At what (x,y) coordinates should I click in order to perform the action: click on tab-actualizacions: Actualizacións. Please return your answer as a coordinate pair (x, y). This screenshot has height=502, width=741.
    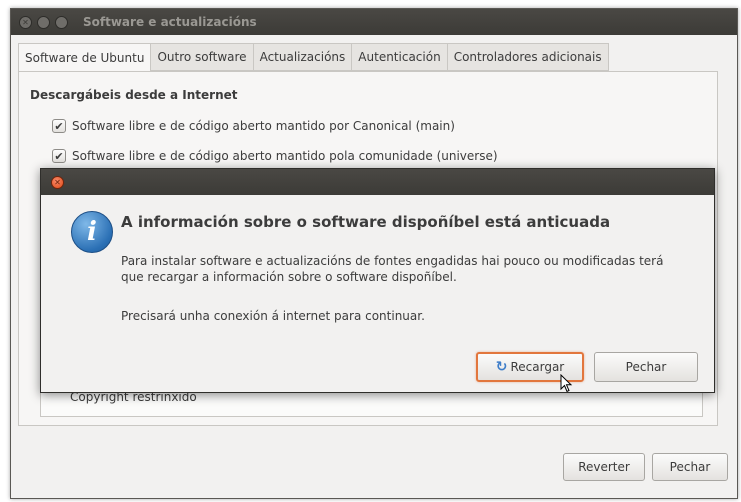
    Looking at the image, I should click on (303, 57).